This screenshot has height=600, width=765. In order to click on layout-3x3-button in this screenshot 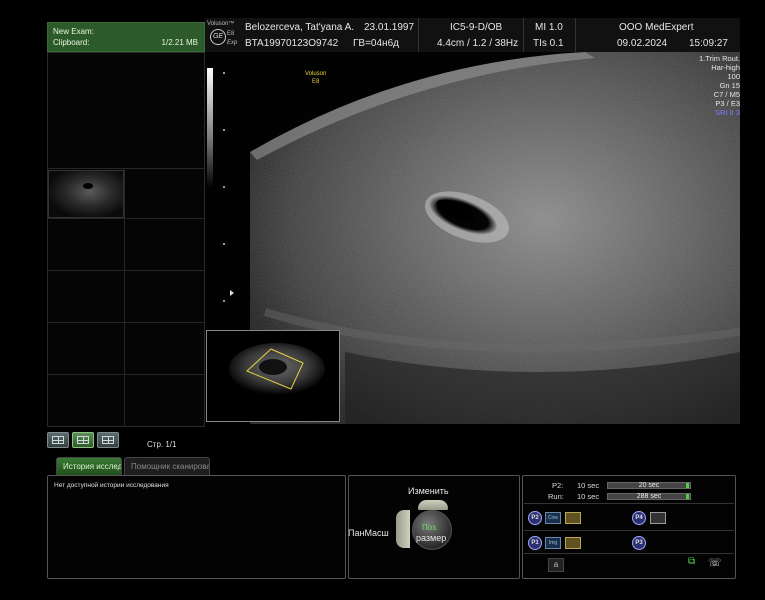, I will do `click(108, 440)`.